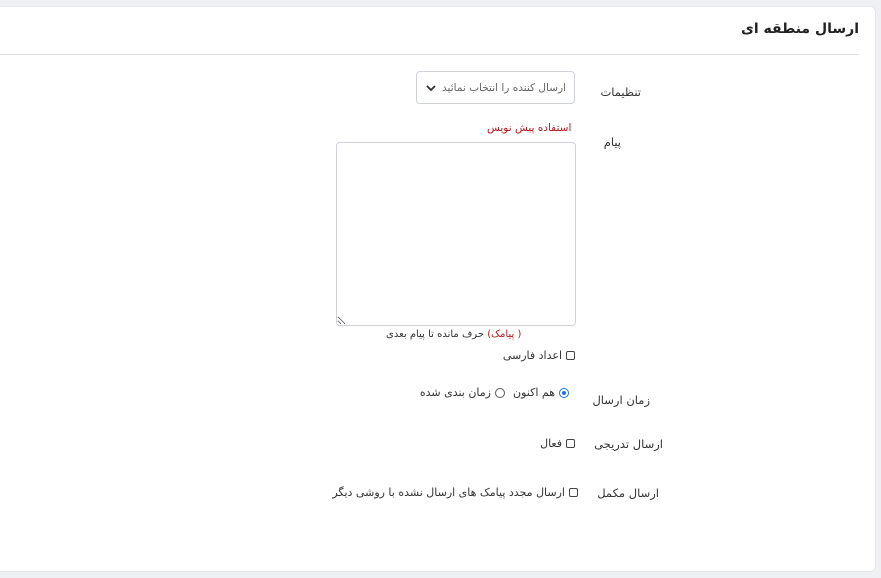  Describe the element at coordinates (529, 128) in the screenshot. I see `use-draft-link: استفاده پیش نویس` at that location.